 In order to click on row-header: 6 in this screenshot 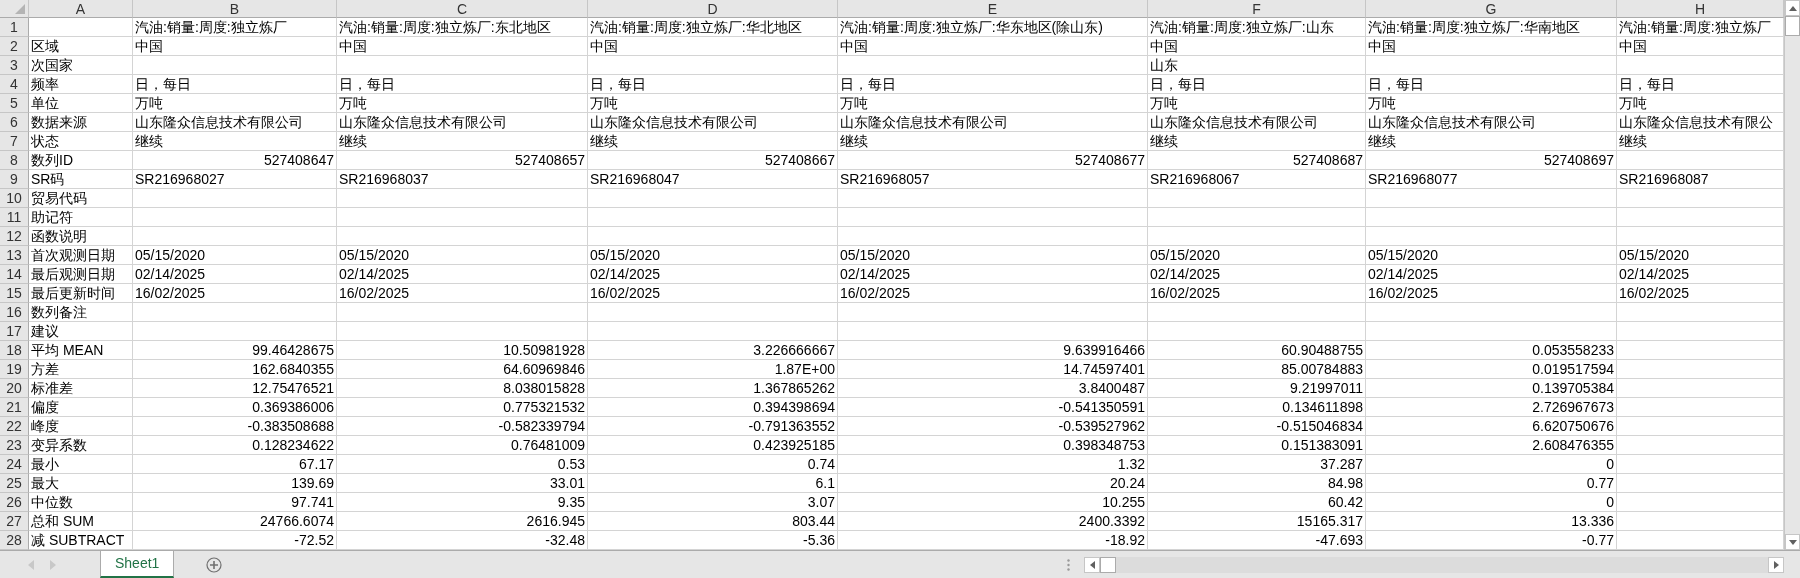, I will do `click(14, 122)`.